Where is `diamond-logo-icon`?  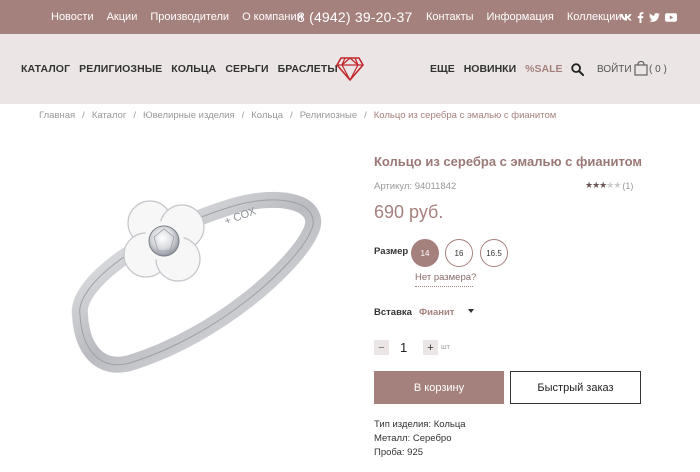
diamond-logo-icon is located at coordinates (350, 69).